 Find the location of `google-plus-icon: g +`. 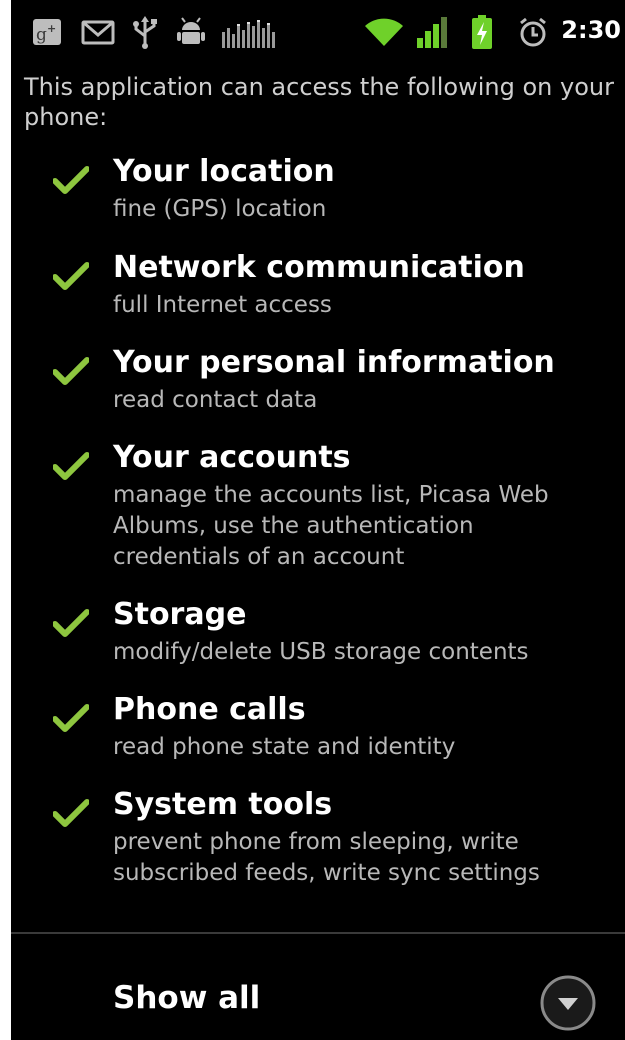

google-plus-icon: g + is located at coordinates (47, 32).